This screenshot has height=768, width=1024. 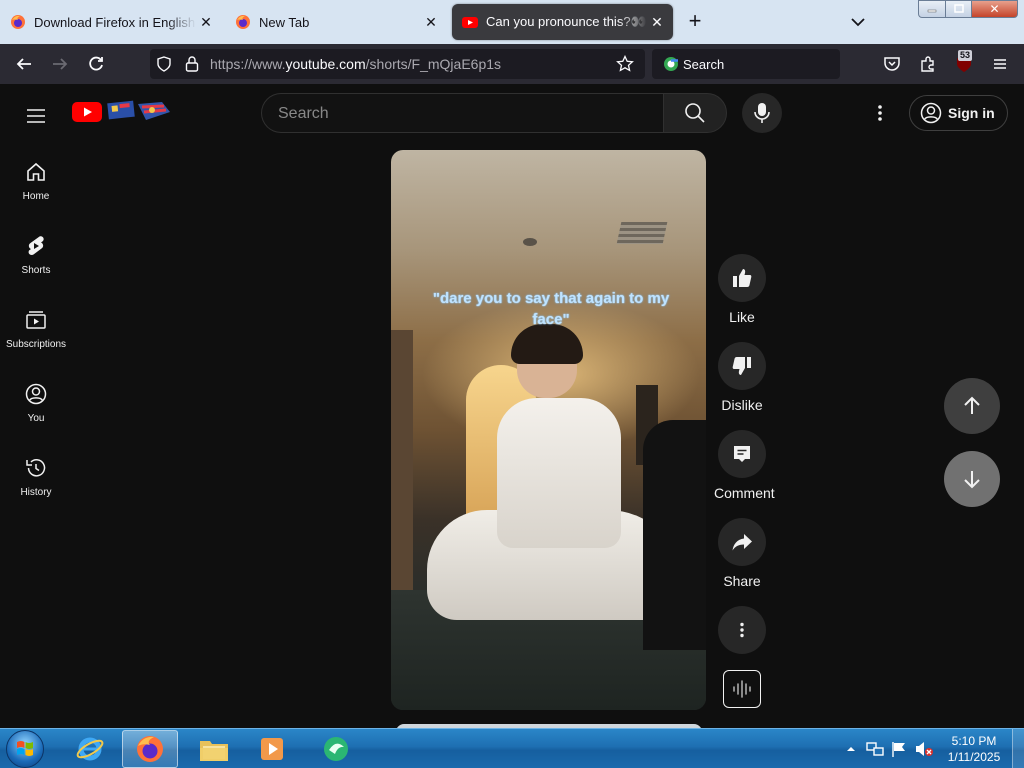 I want to click on guide-label: Subscriptions, so click(x=36, y=344).